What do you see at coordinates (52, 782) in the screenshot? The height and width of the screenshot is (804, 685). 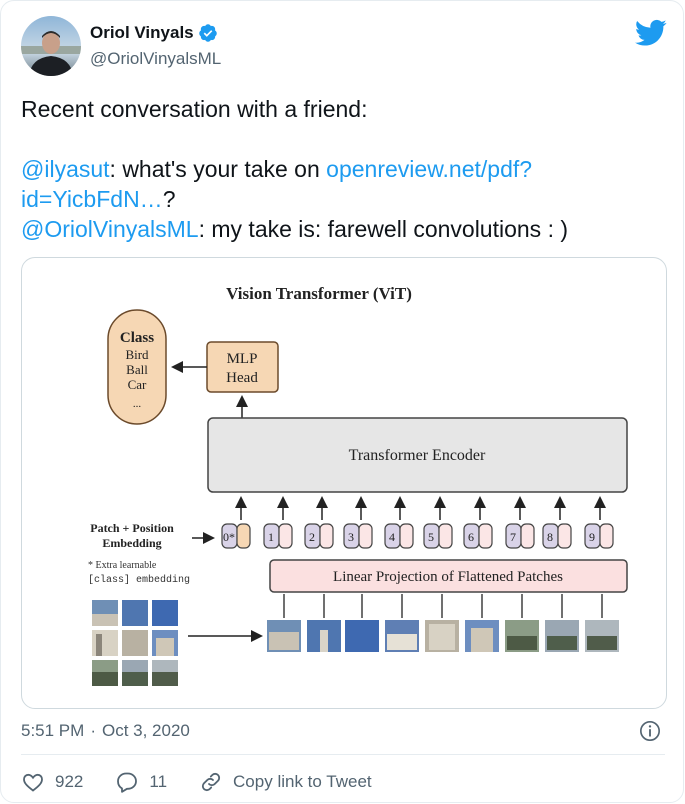 I see `like-button: 922` at bounding box center [52, 782].